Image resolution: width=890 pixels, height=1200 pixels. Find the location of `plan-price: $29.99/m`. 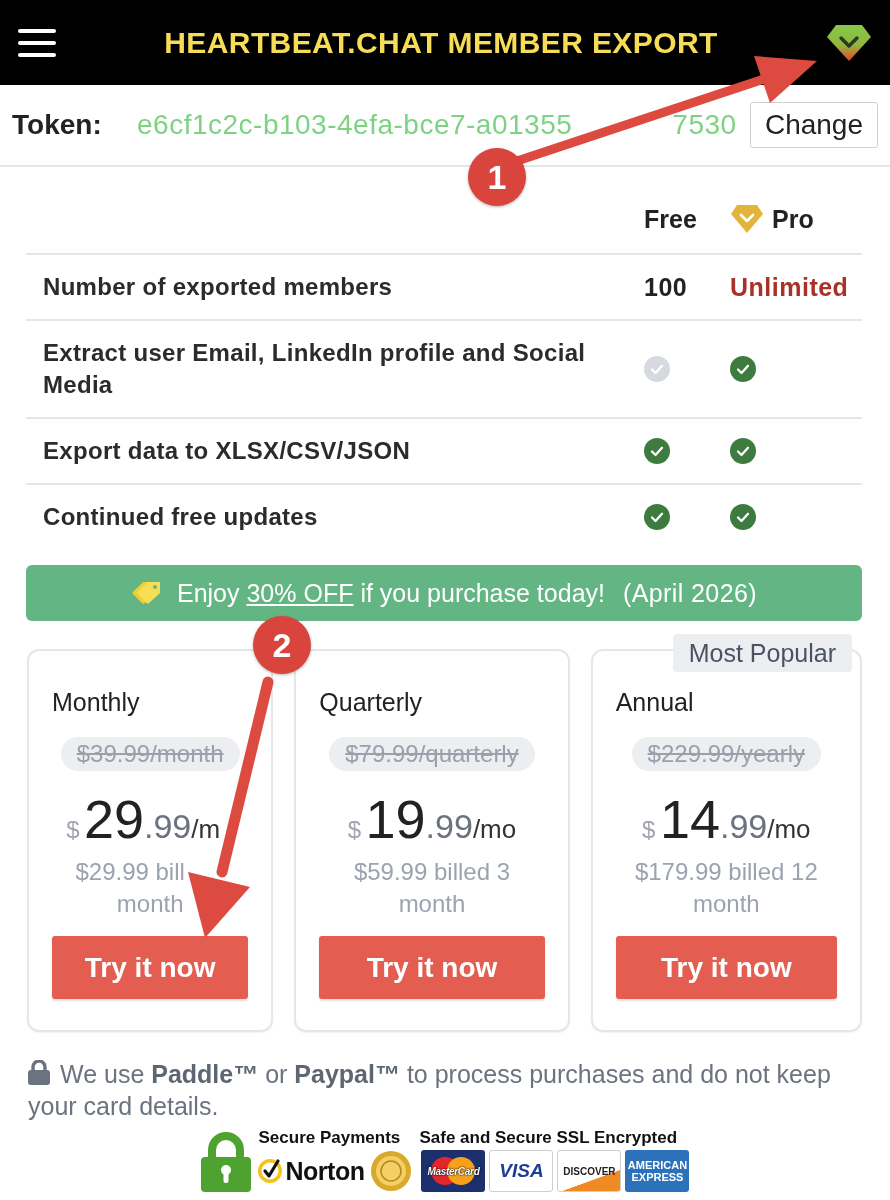

plan-price: $29.99/m is located at coordinates (143, 819).